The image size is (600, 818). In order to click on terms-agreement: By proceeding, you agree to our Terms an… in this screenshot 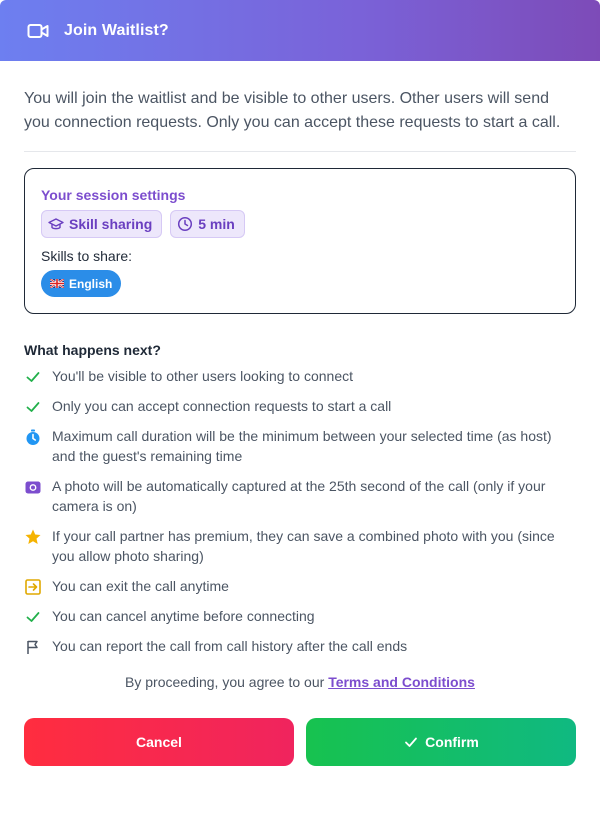, I will do `click(300, 682)`.